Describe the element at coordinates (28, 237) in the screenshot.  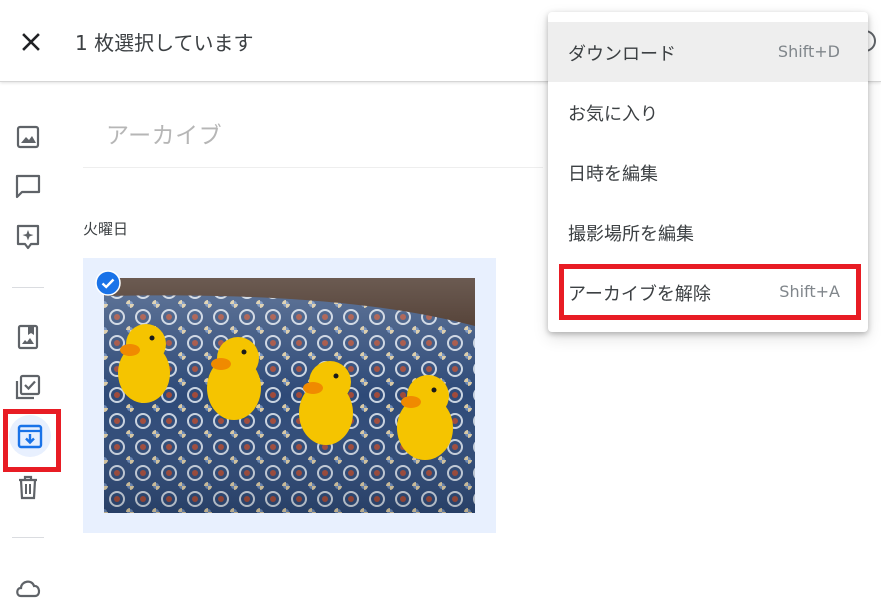
I see `add-to-album-icon` at that location.